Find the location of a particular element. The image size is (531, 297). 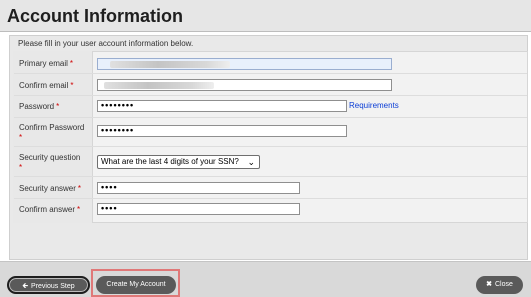

create-account-button: Create My Account is located at coordinates (136, 285).